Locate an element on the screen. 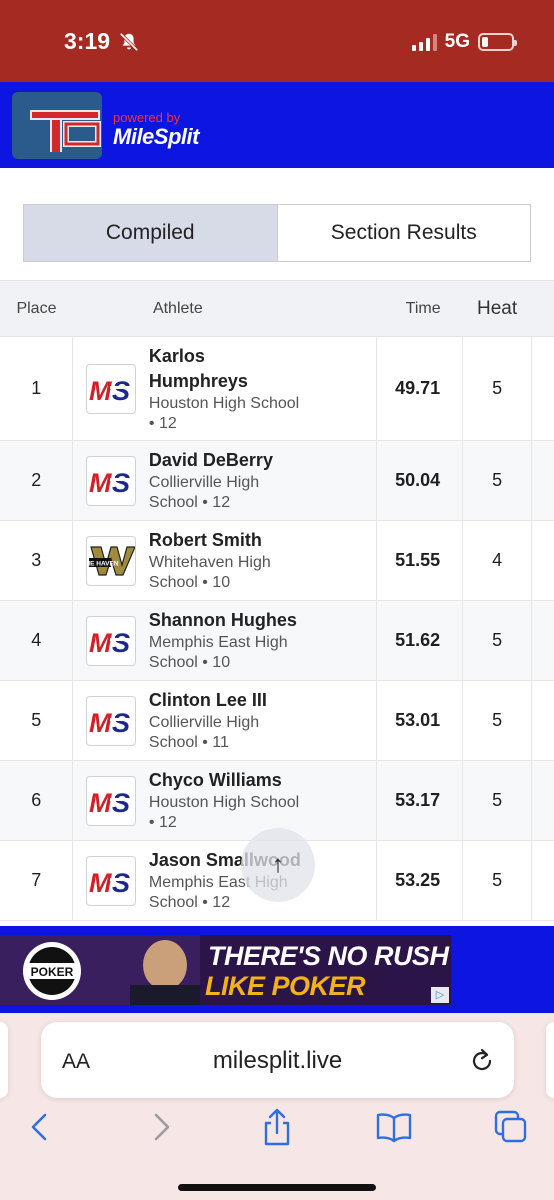 The width and height of the screenshot is (554, 1200). athlete-school: Whitehaven High School • 10 is located at coordinates (262, 573).